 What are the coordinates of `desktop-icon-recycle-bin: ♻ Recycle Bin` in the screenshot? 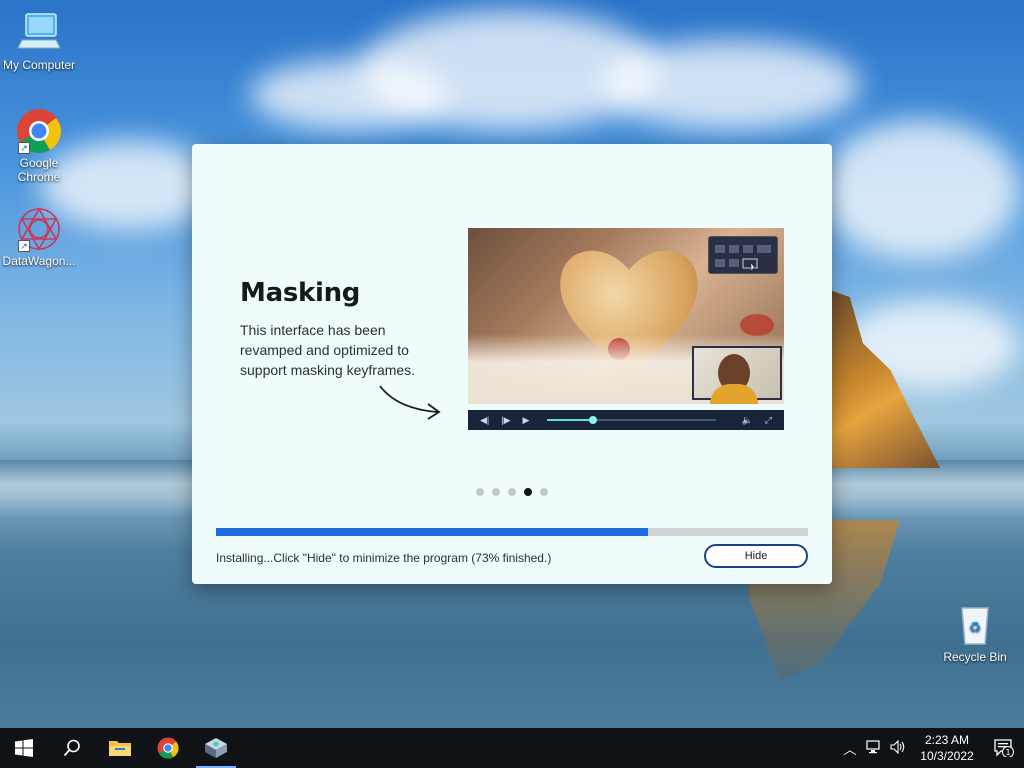 It's located at (975, 633).